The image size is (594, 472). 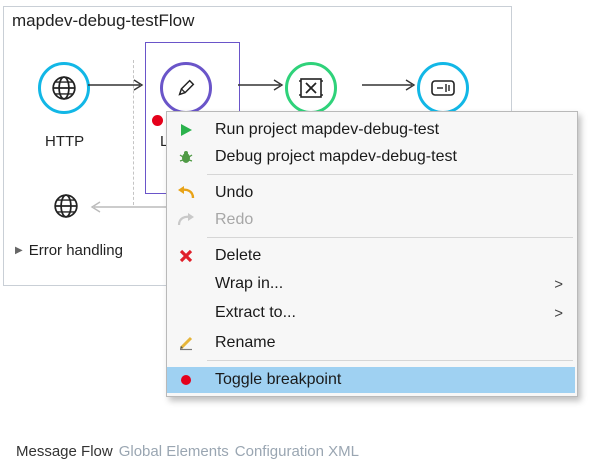 What do you see at coordinates (186, 157) in the screenshot?
I see `debug-bug-icon` at bounding box center [186, 157].